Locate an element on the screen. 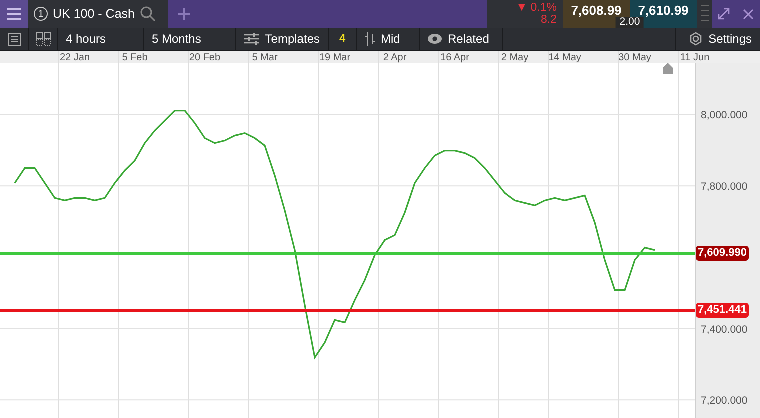 The width and height of the screenshot is (760, 418). date-label: 2 Apr is located at coordinates (395, 58).